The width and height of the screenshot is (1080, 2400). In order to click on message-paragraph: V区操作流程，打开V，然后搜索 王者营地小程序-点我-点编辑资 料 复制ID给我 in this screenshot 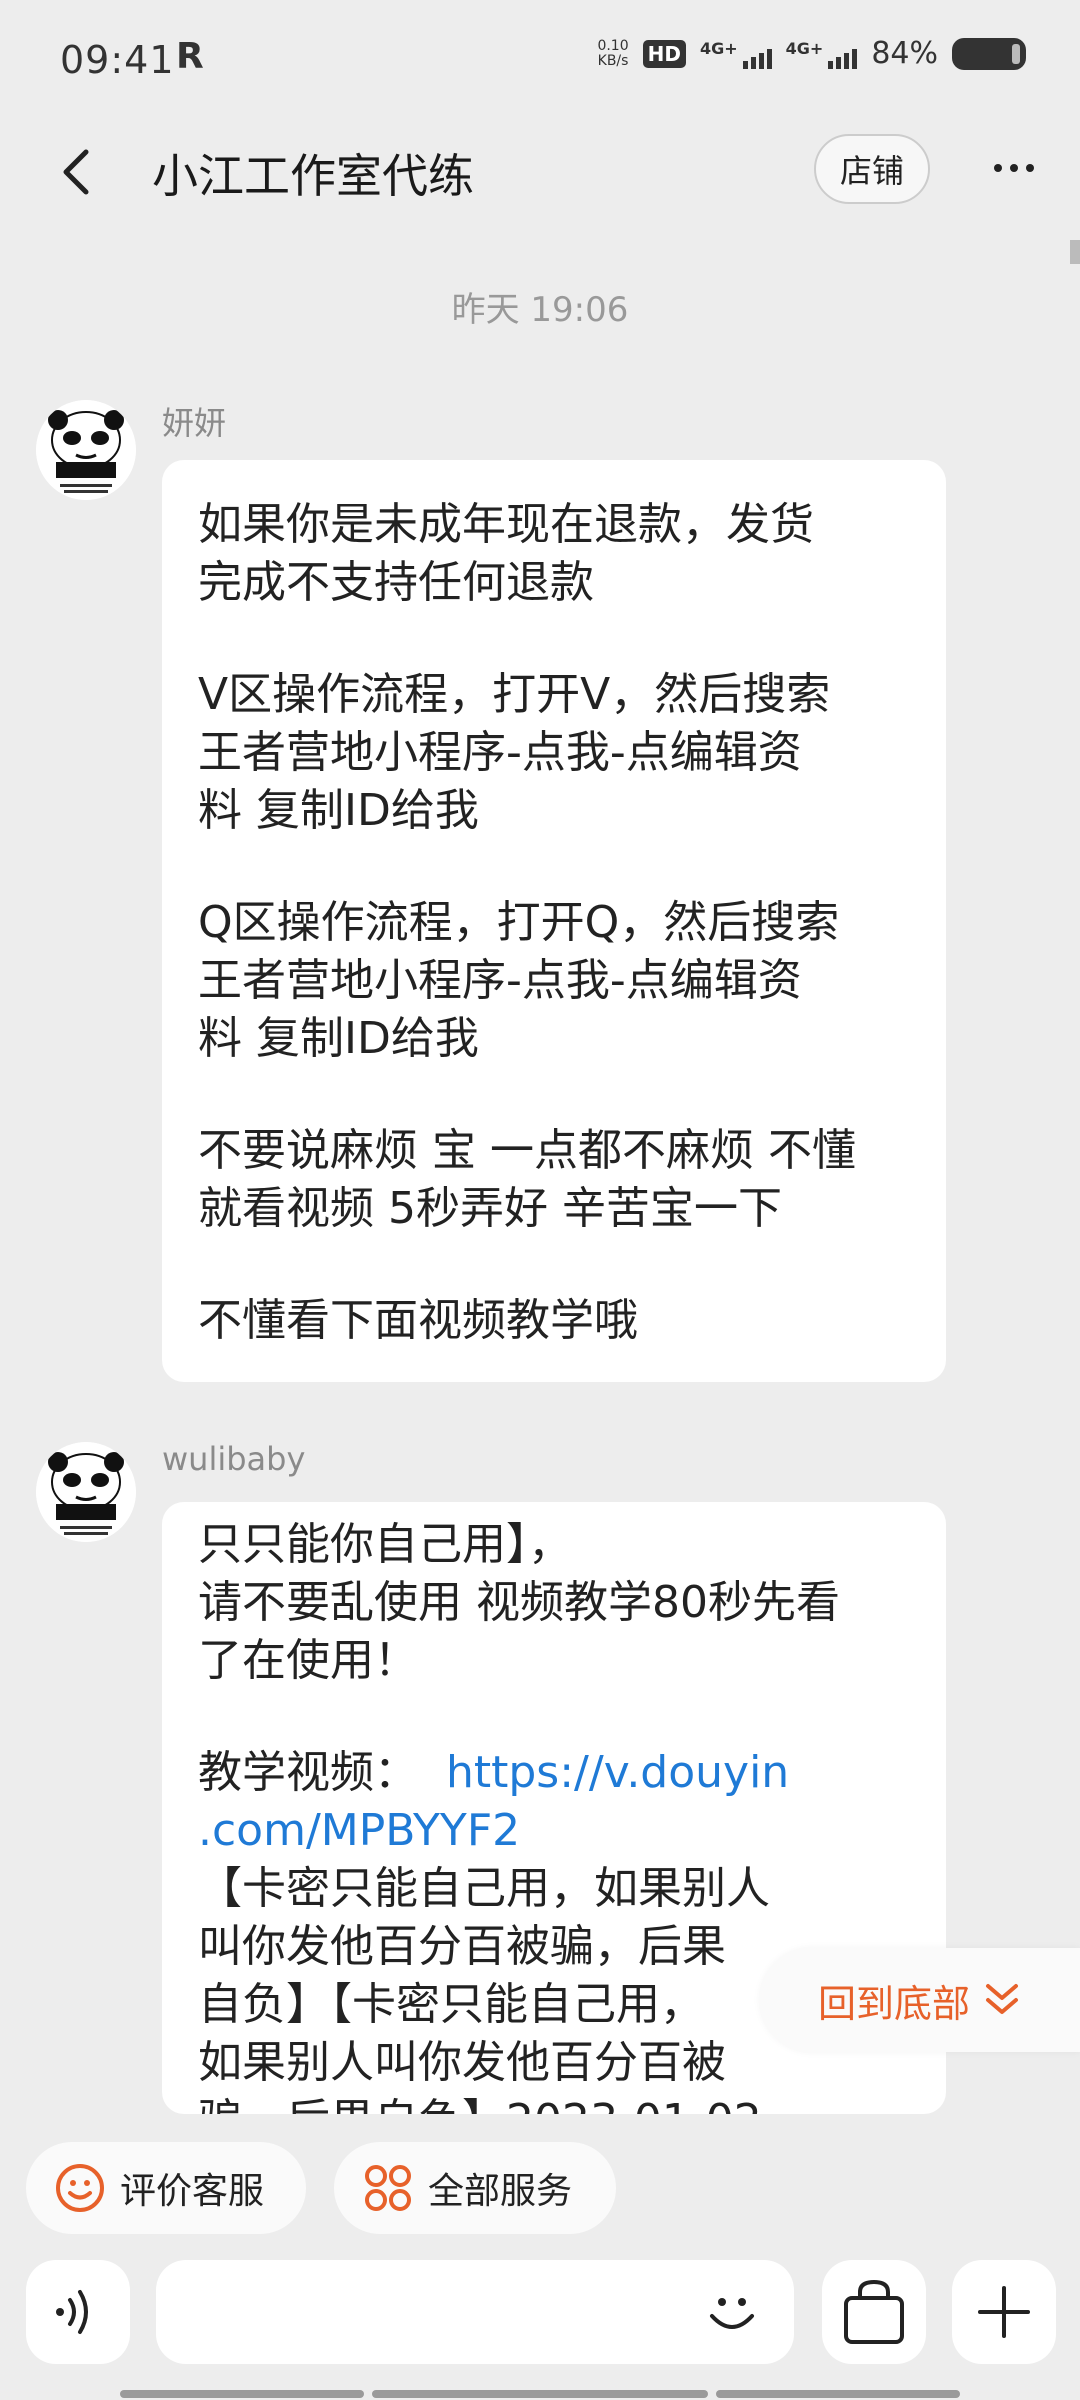, I will do `click(514, 752)`.